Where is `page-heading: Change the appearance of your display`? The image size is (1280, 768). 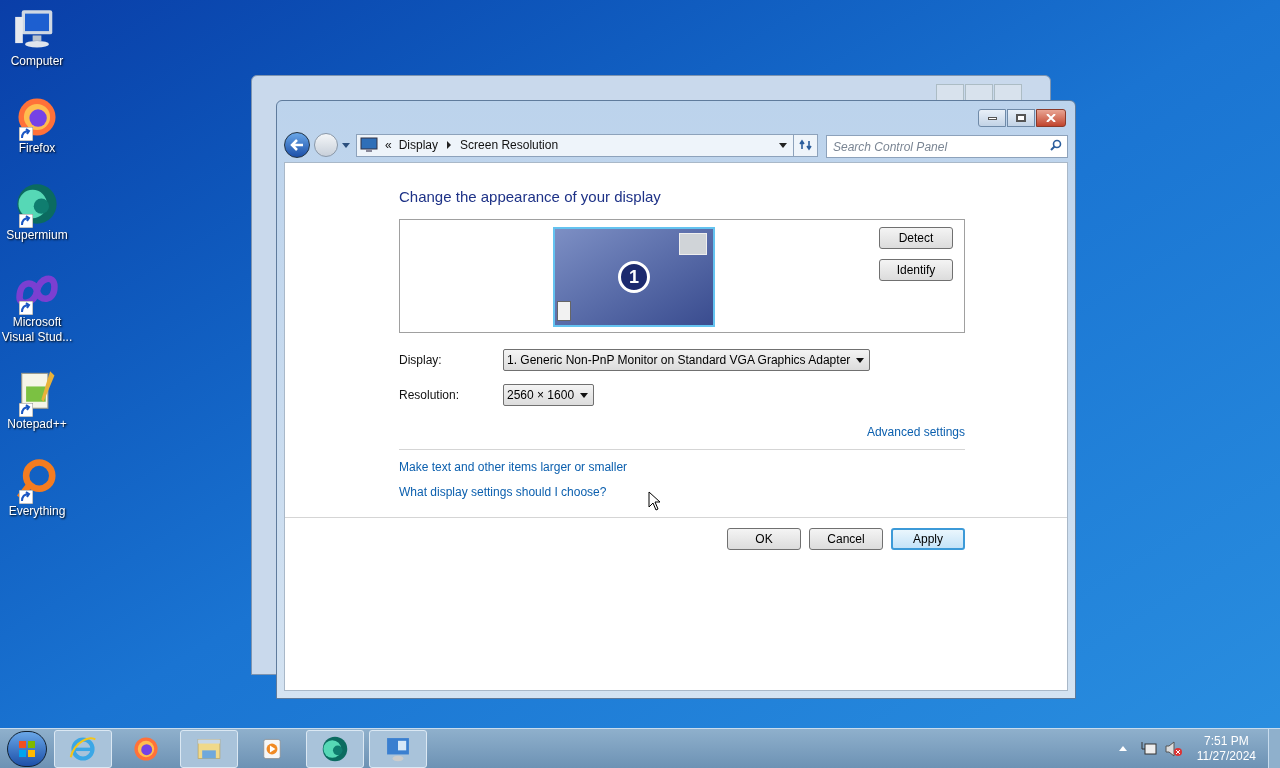 page-heading: Change the appearance of your display is located at coordinates (530, 197).